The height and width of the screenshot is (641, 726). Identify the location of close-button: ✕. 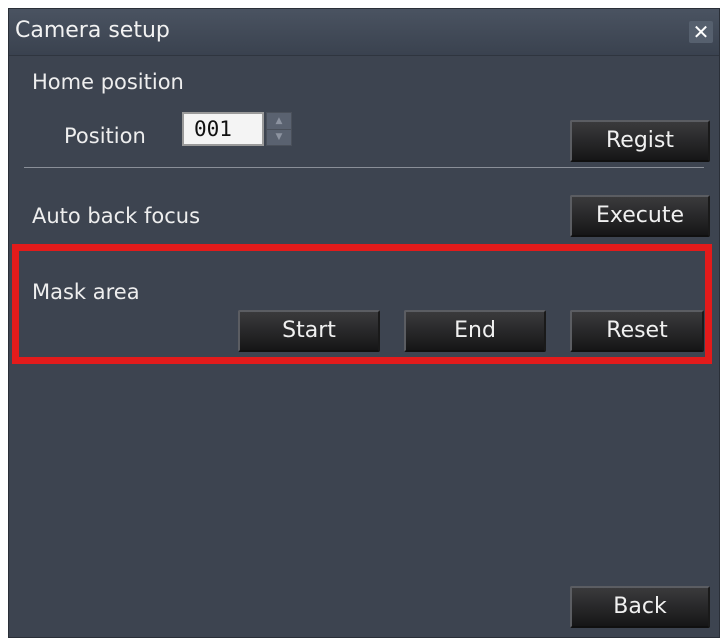
(701, 32).